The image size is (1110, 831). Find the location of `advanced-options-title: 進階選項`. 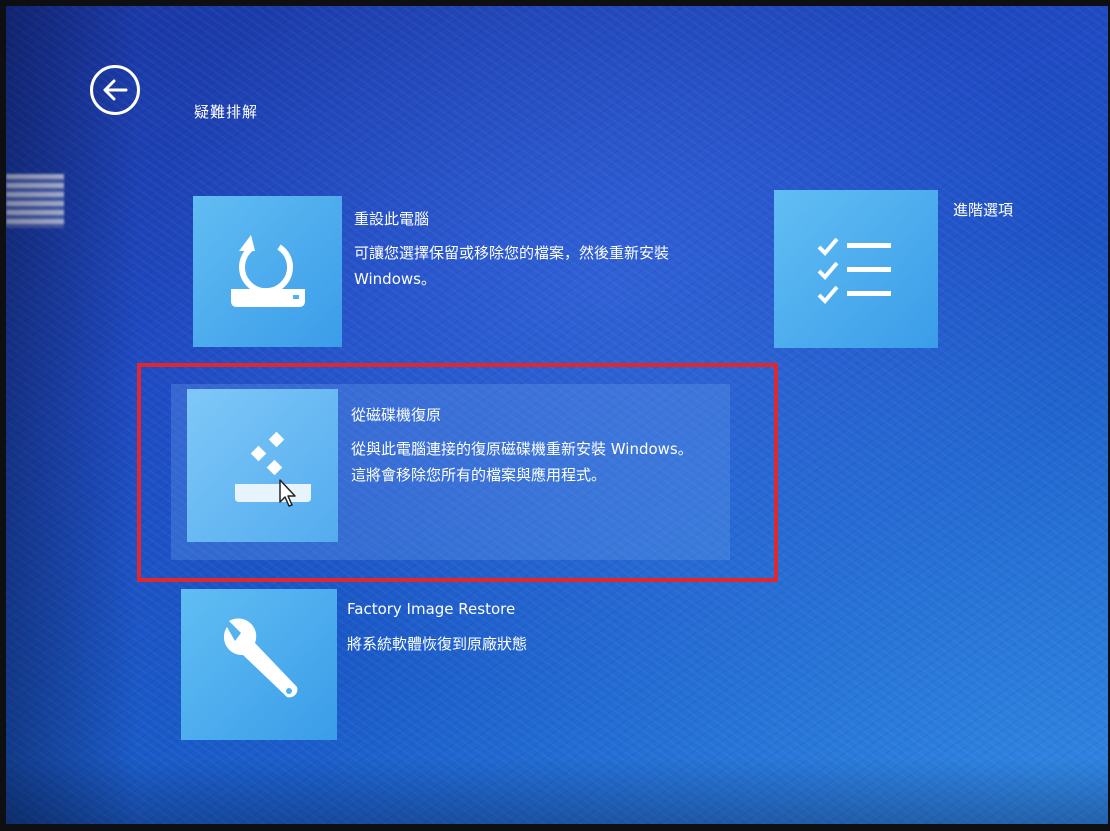

advanced-options-title: 進階選項 is located at coordinates (983, 210).